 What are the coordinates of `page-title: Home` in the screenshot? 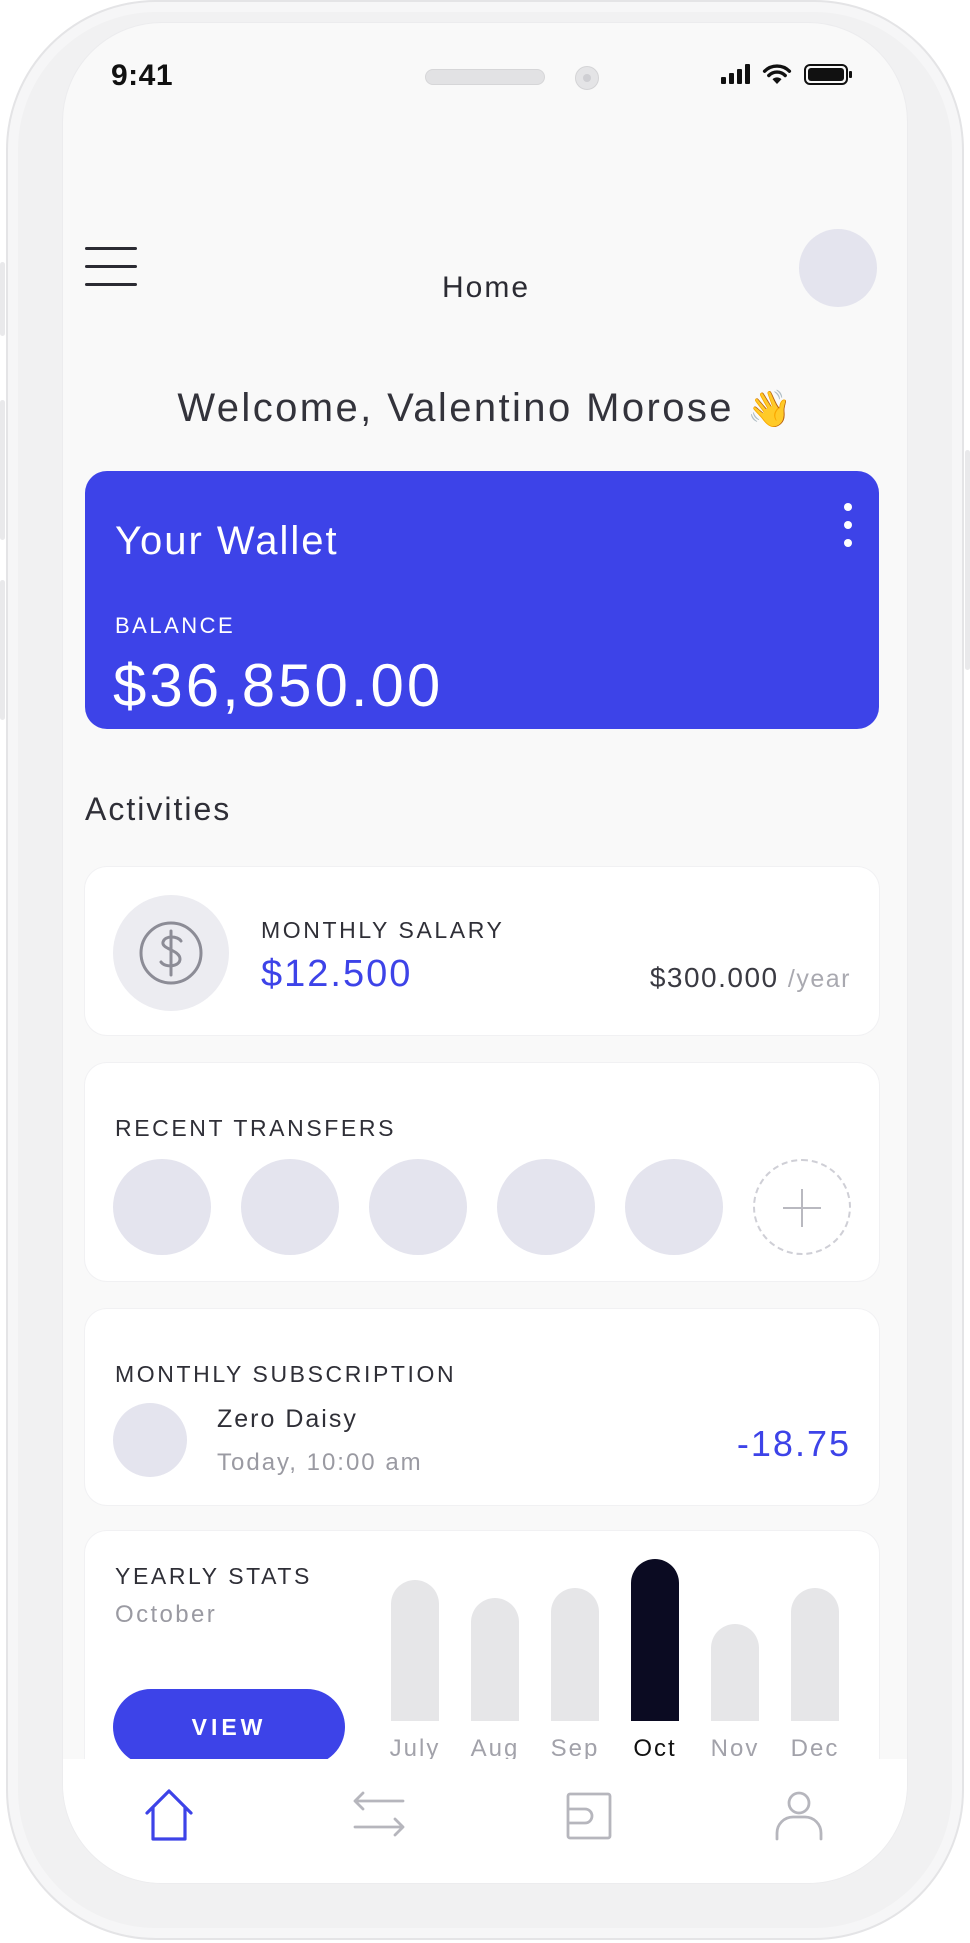 It's located at (486, 287).